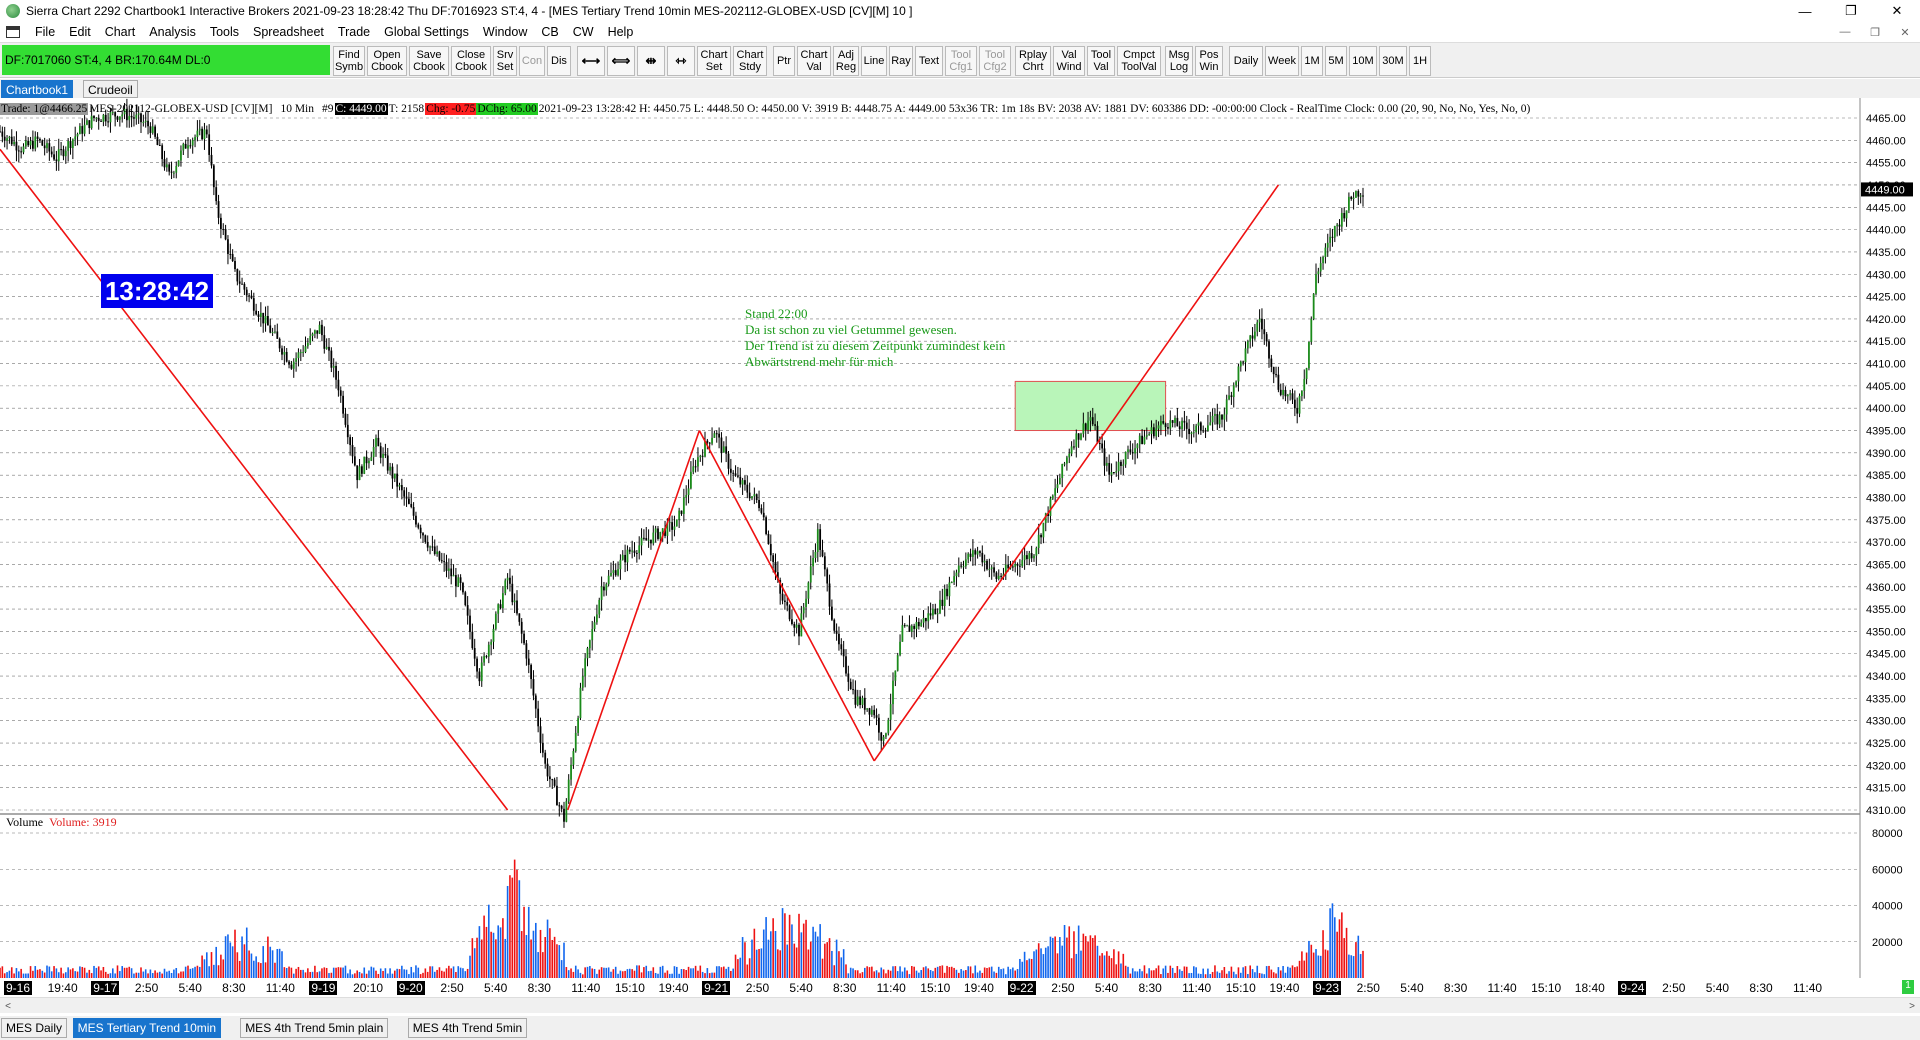  What do you see at coordinates (45, 32) in the screenshot?
I see `menu-file: File` at bounding box center [45, 32].